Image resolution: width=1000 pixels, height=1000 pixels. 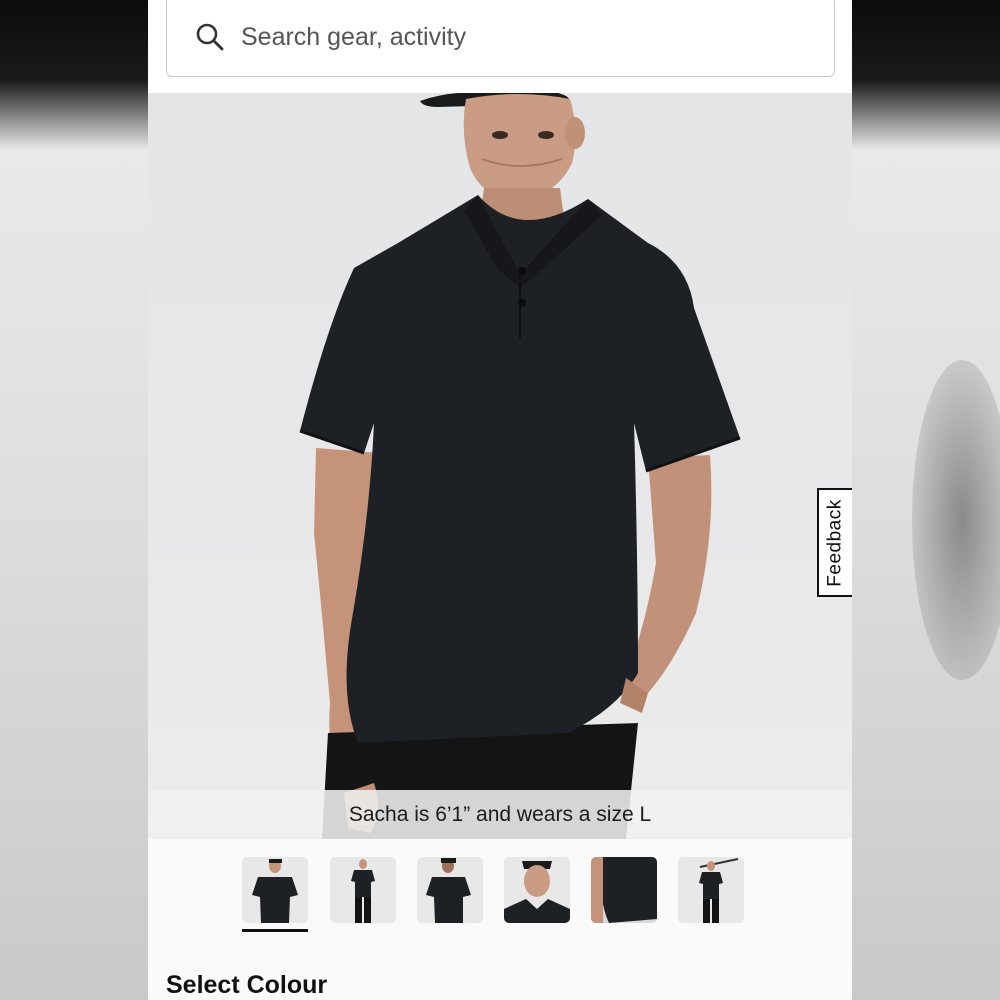 What do you see at coordinates (210, 37) in the screenshot?
I see `search-icon` at bounding box center [210, 37].